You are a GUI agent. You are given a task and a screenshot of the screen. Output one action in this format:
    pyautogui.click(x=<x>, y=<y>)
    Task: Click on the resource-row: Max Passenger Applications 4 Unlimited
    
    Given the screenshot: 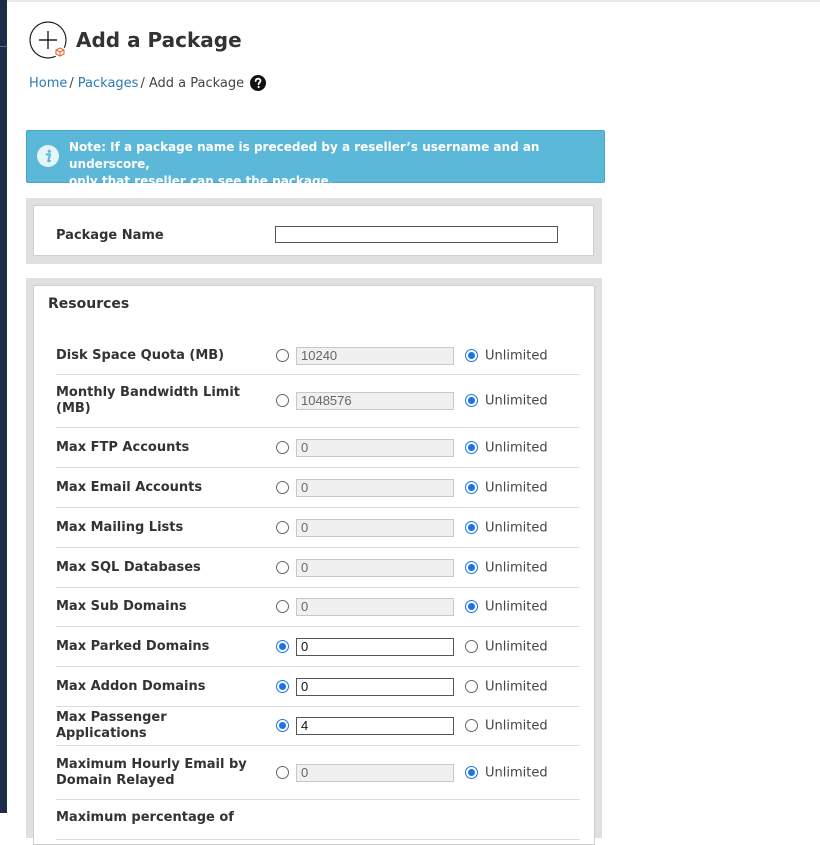 What is the action you would take?
    pyautogui.click(x=318, y=726)
    